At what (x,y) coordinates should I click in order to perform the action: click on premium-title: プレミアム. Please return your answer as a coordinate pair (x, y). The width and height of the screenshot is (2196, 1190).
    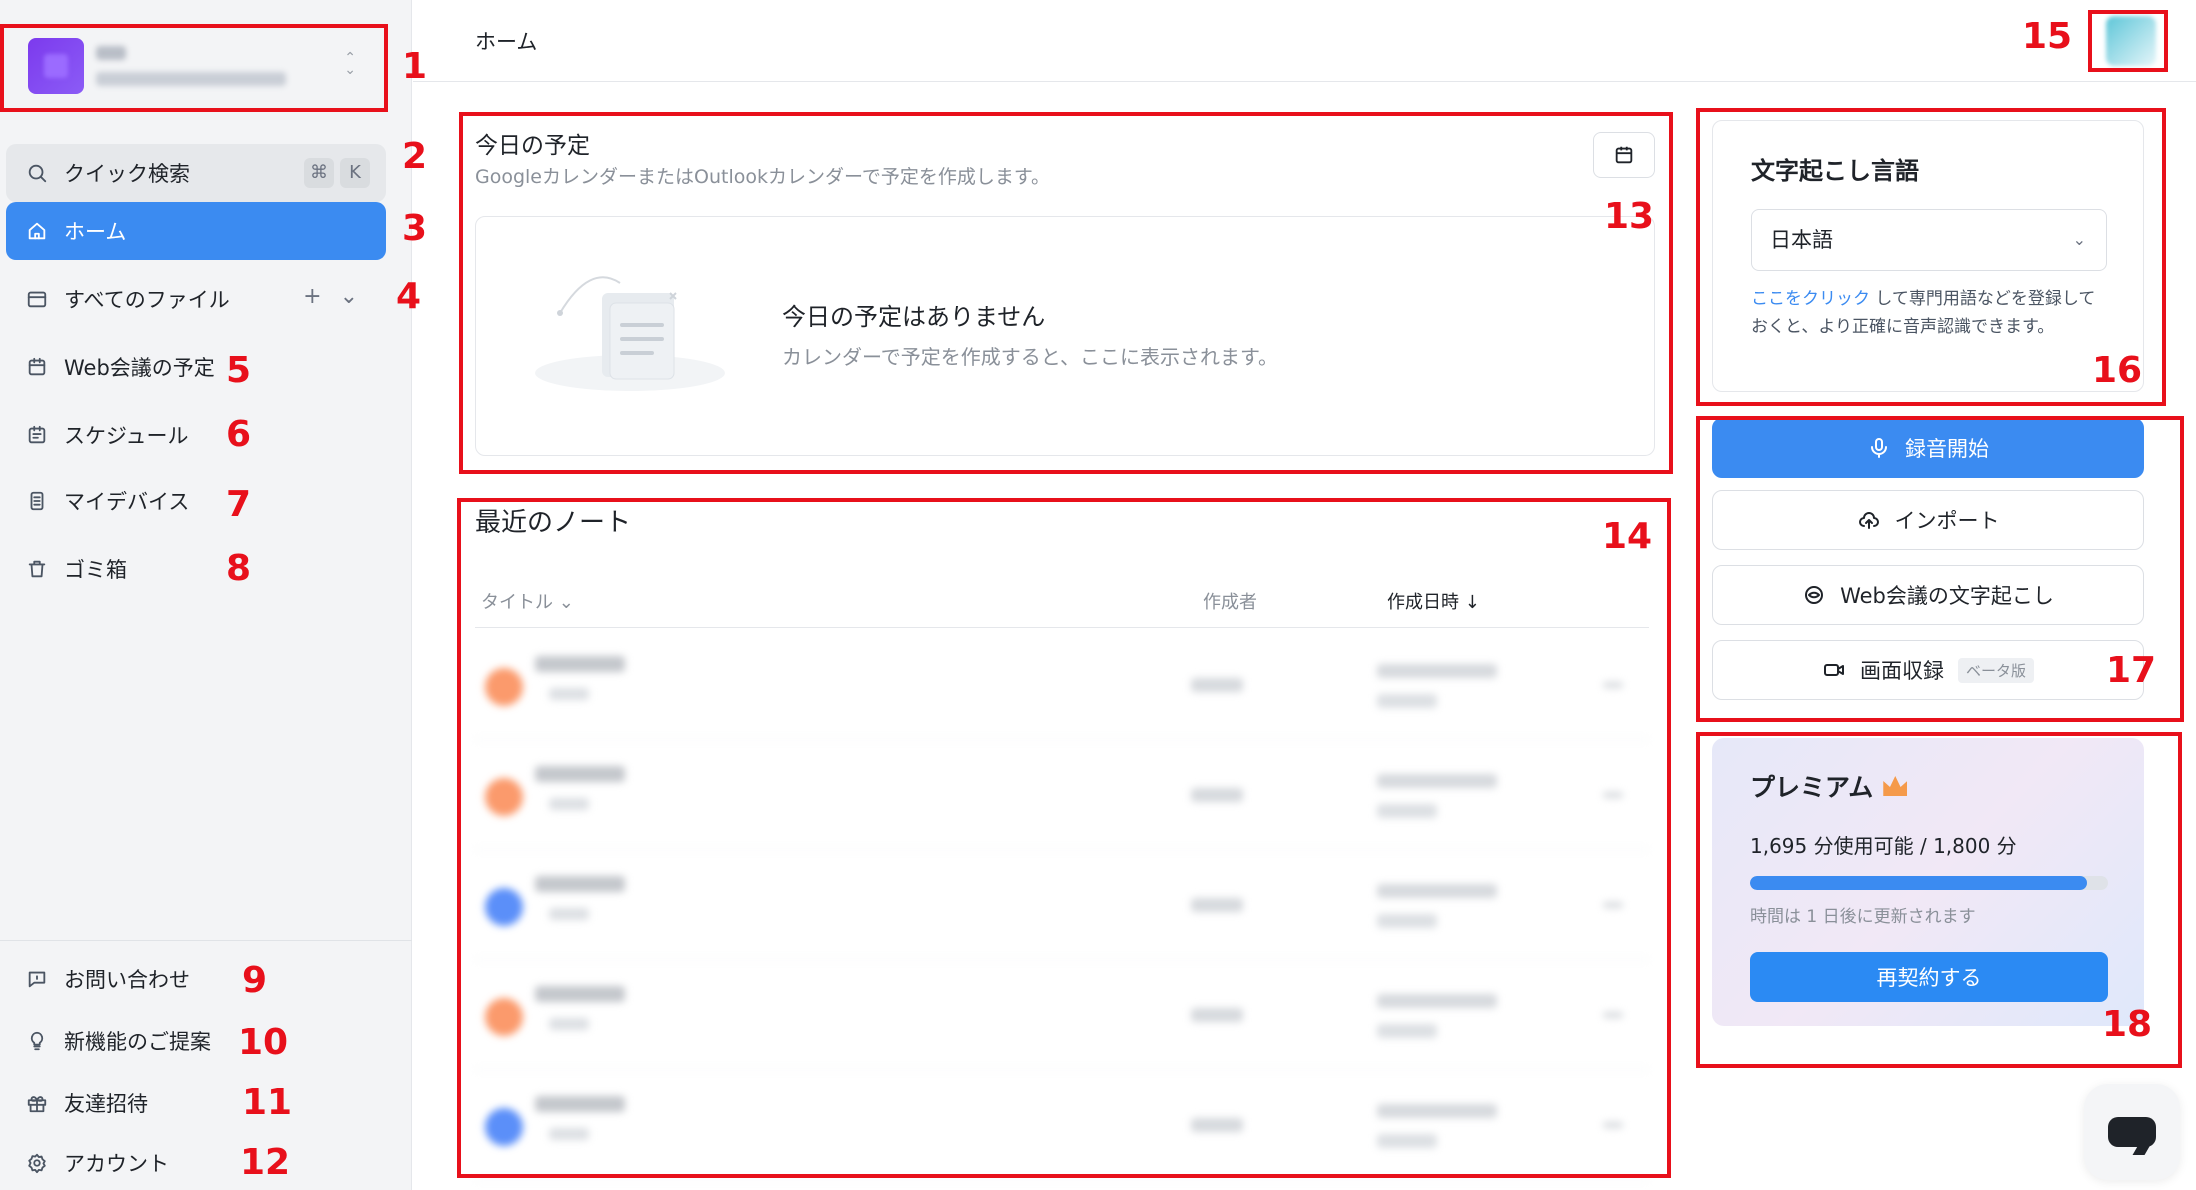
    Looking at the image, I should click on (1812, 787).